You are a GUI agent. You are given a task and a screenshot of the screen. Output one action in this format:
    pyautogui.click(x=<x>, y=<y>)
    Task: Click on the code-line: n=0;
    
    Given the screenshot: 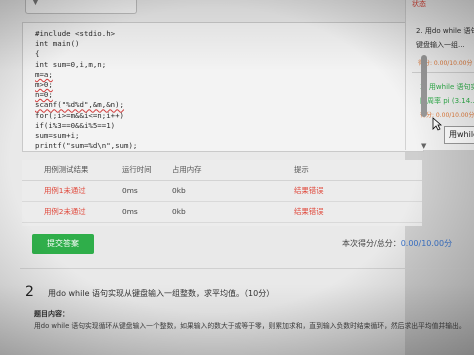 What is the action you would take?
    pyautogui.click(x=44, y=95)
    